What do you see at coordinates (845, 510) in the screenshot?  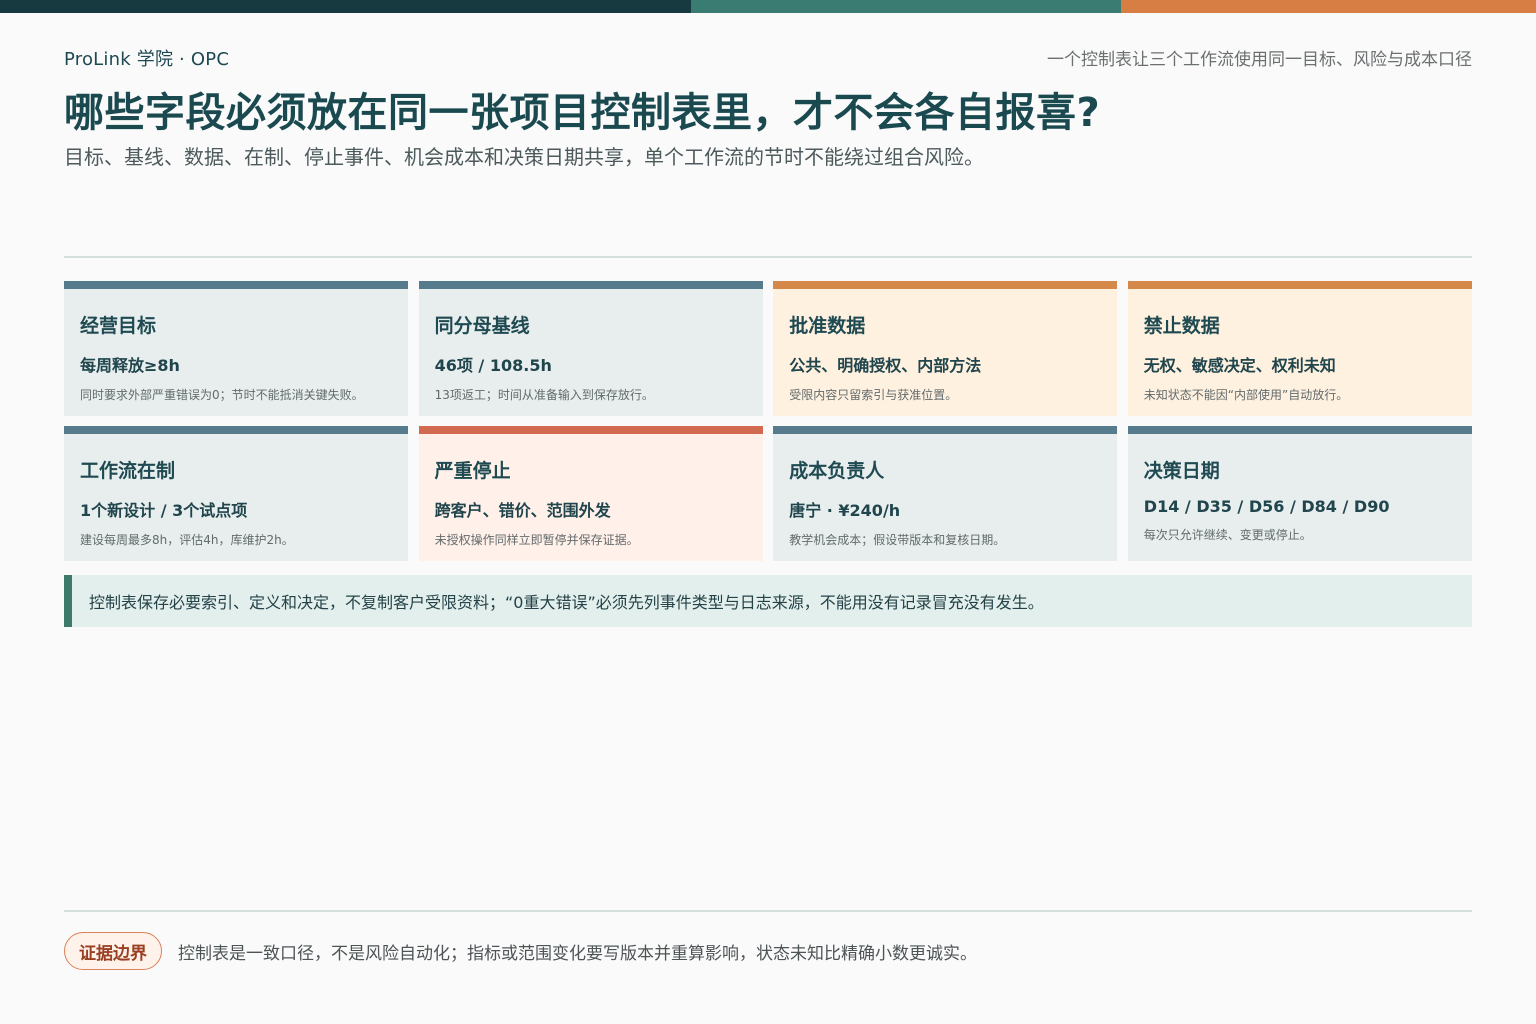 I see `card-value: 唐宁 · ¥240/h` at bounding box center [845, 510].